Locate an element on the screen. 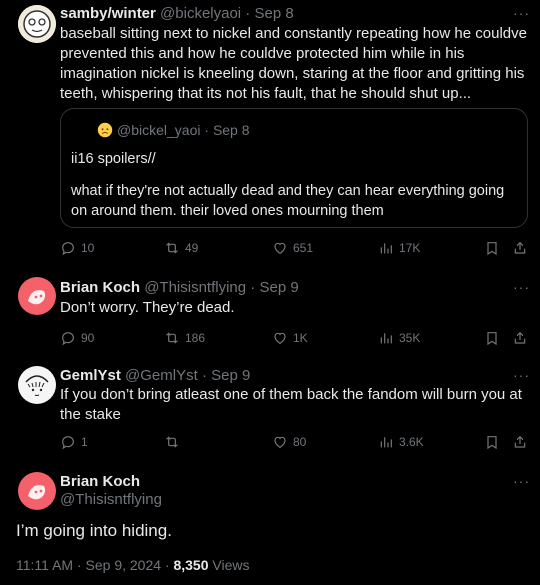 This screenshot has width=540, height=585. like-count: 80 is located at coordinates (300, 442).